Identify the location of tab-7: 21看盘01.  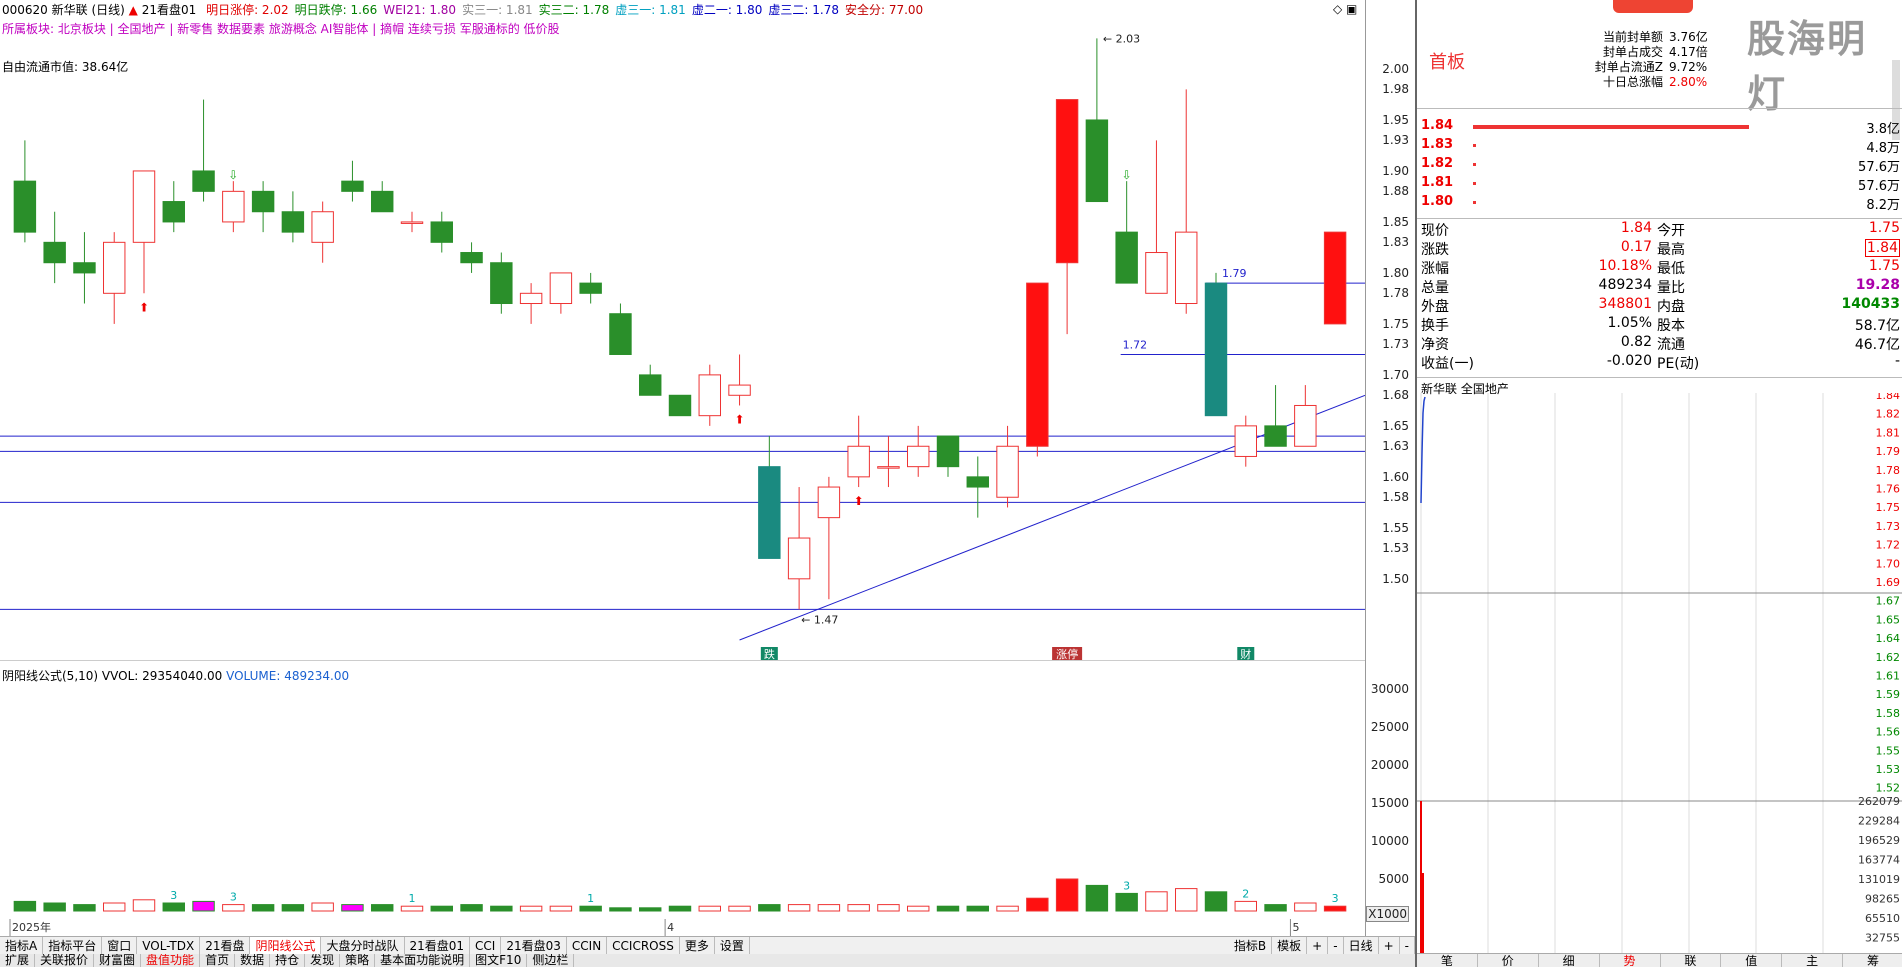
(438, 945).